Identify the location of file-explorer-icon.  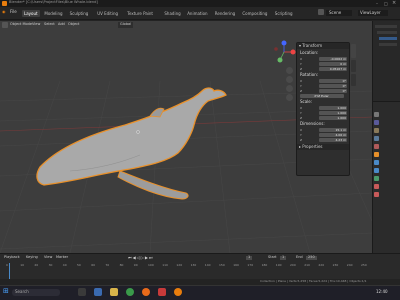
(114, 292).